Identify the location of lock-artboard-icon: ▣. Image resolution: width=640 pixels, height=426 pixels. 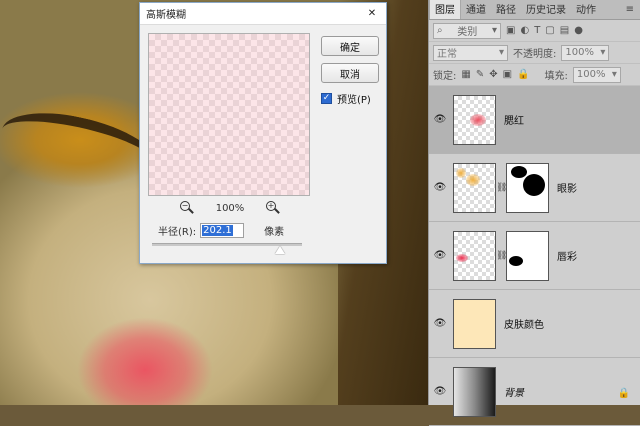
(507, 74).